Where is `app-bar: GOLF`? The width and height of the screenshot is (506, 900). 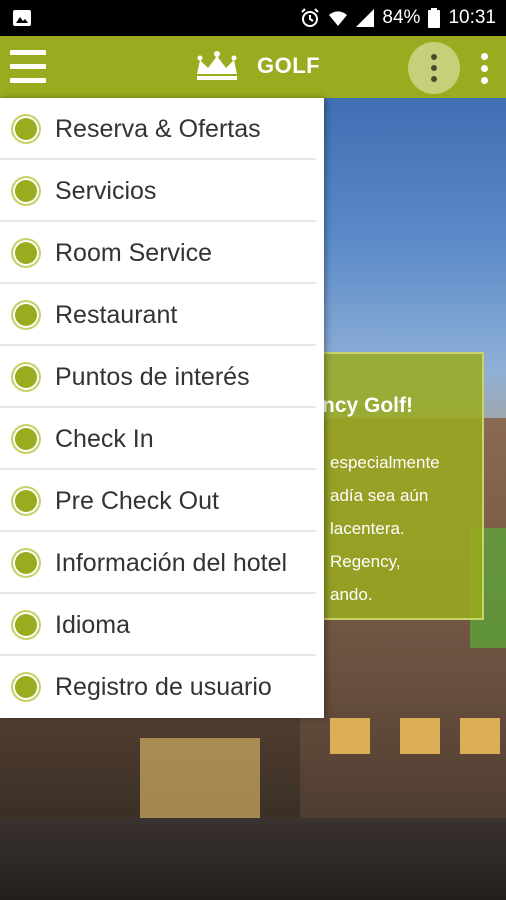 app-bar: GOLF is located at coordinates (253, 67).